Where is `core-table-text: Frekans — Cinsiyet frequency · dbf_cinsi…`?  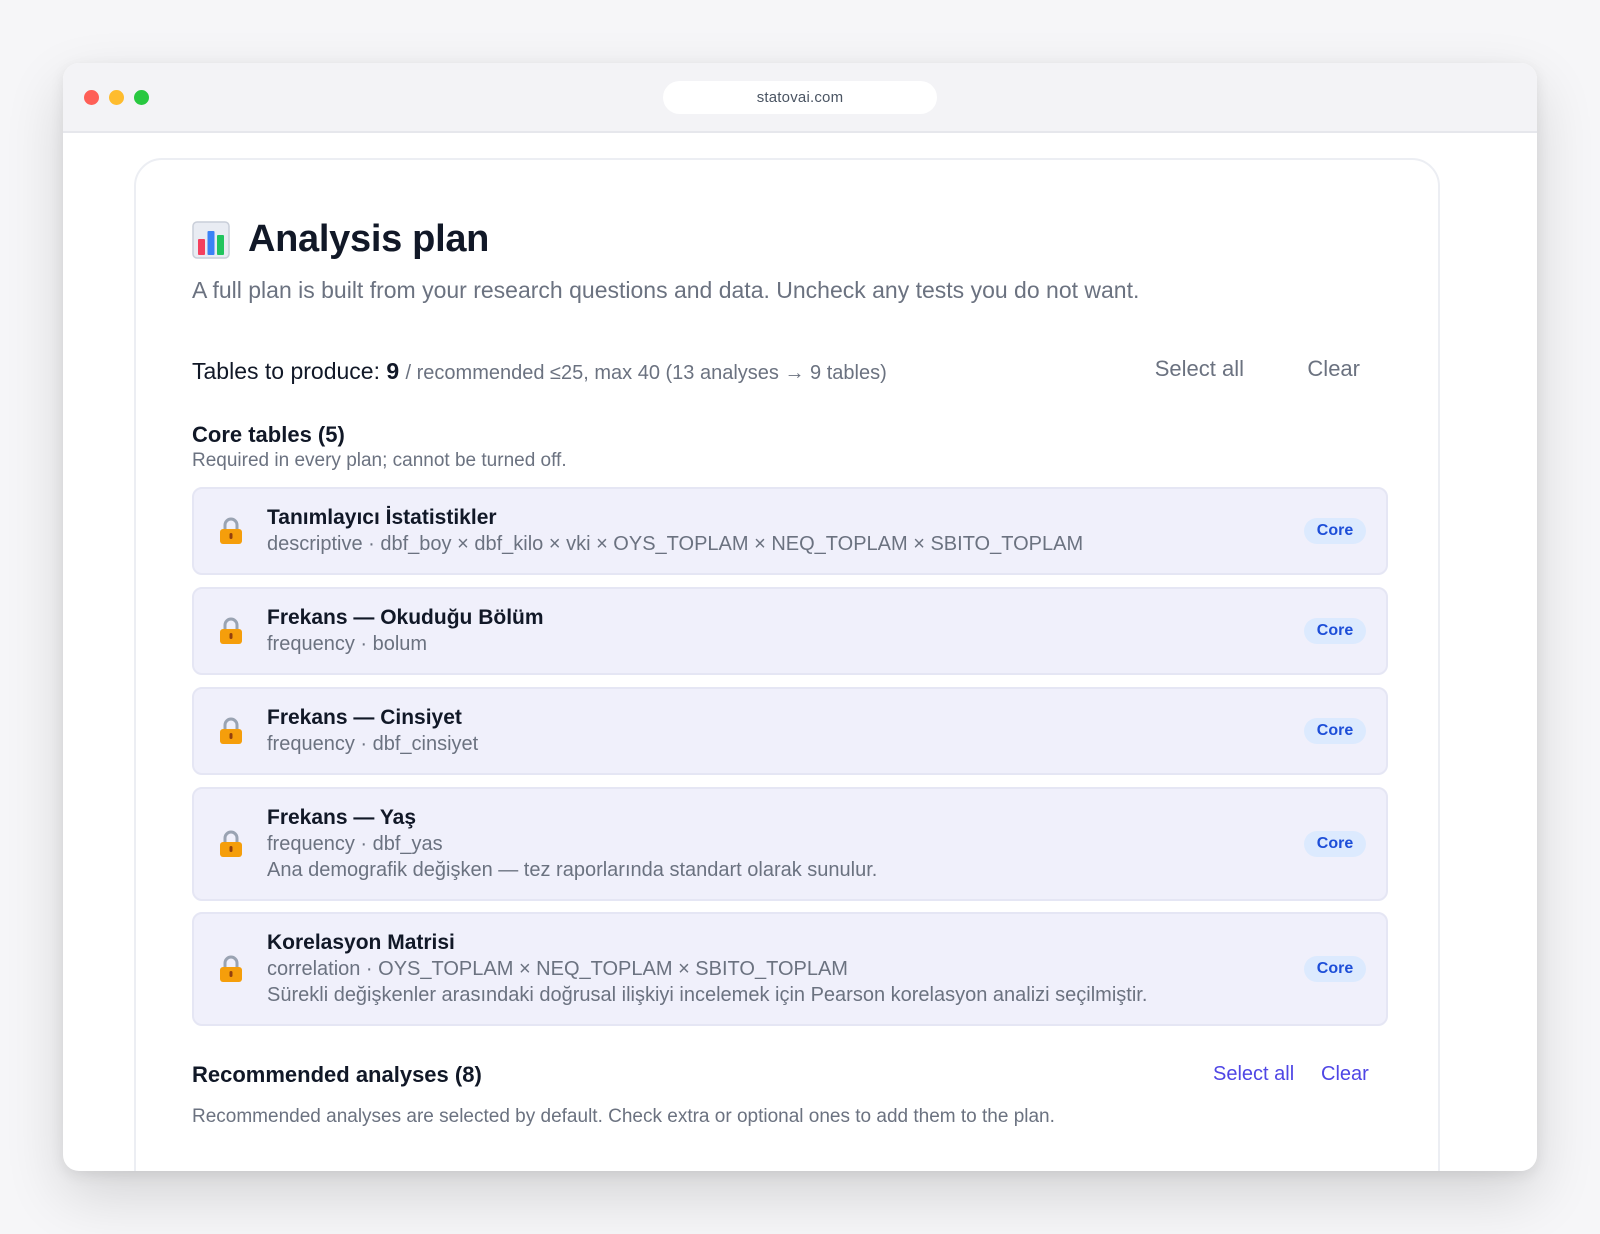
core-table-text: Frekans — Cinsiyet frequency · dbf_cinsi… is located at coordinates (372, 731).